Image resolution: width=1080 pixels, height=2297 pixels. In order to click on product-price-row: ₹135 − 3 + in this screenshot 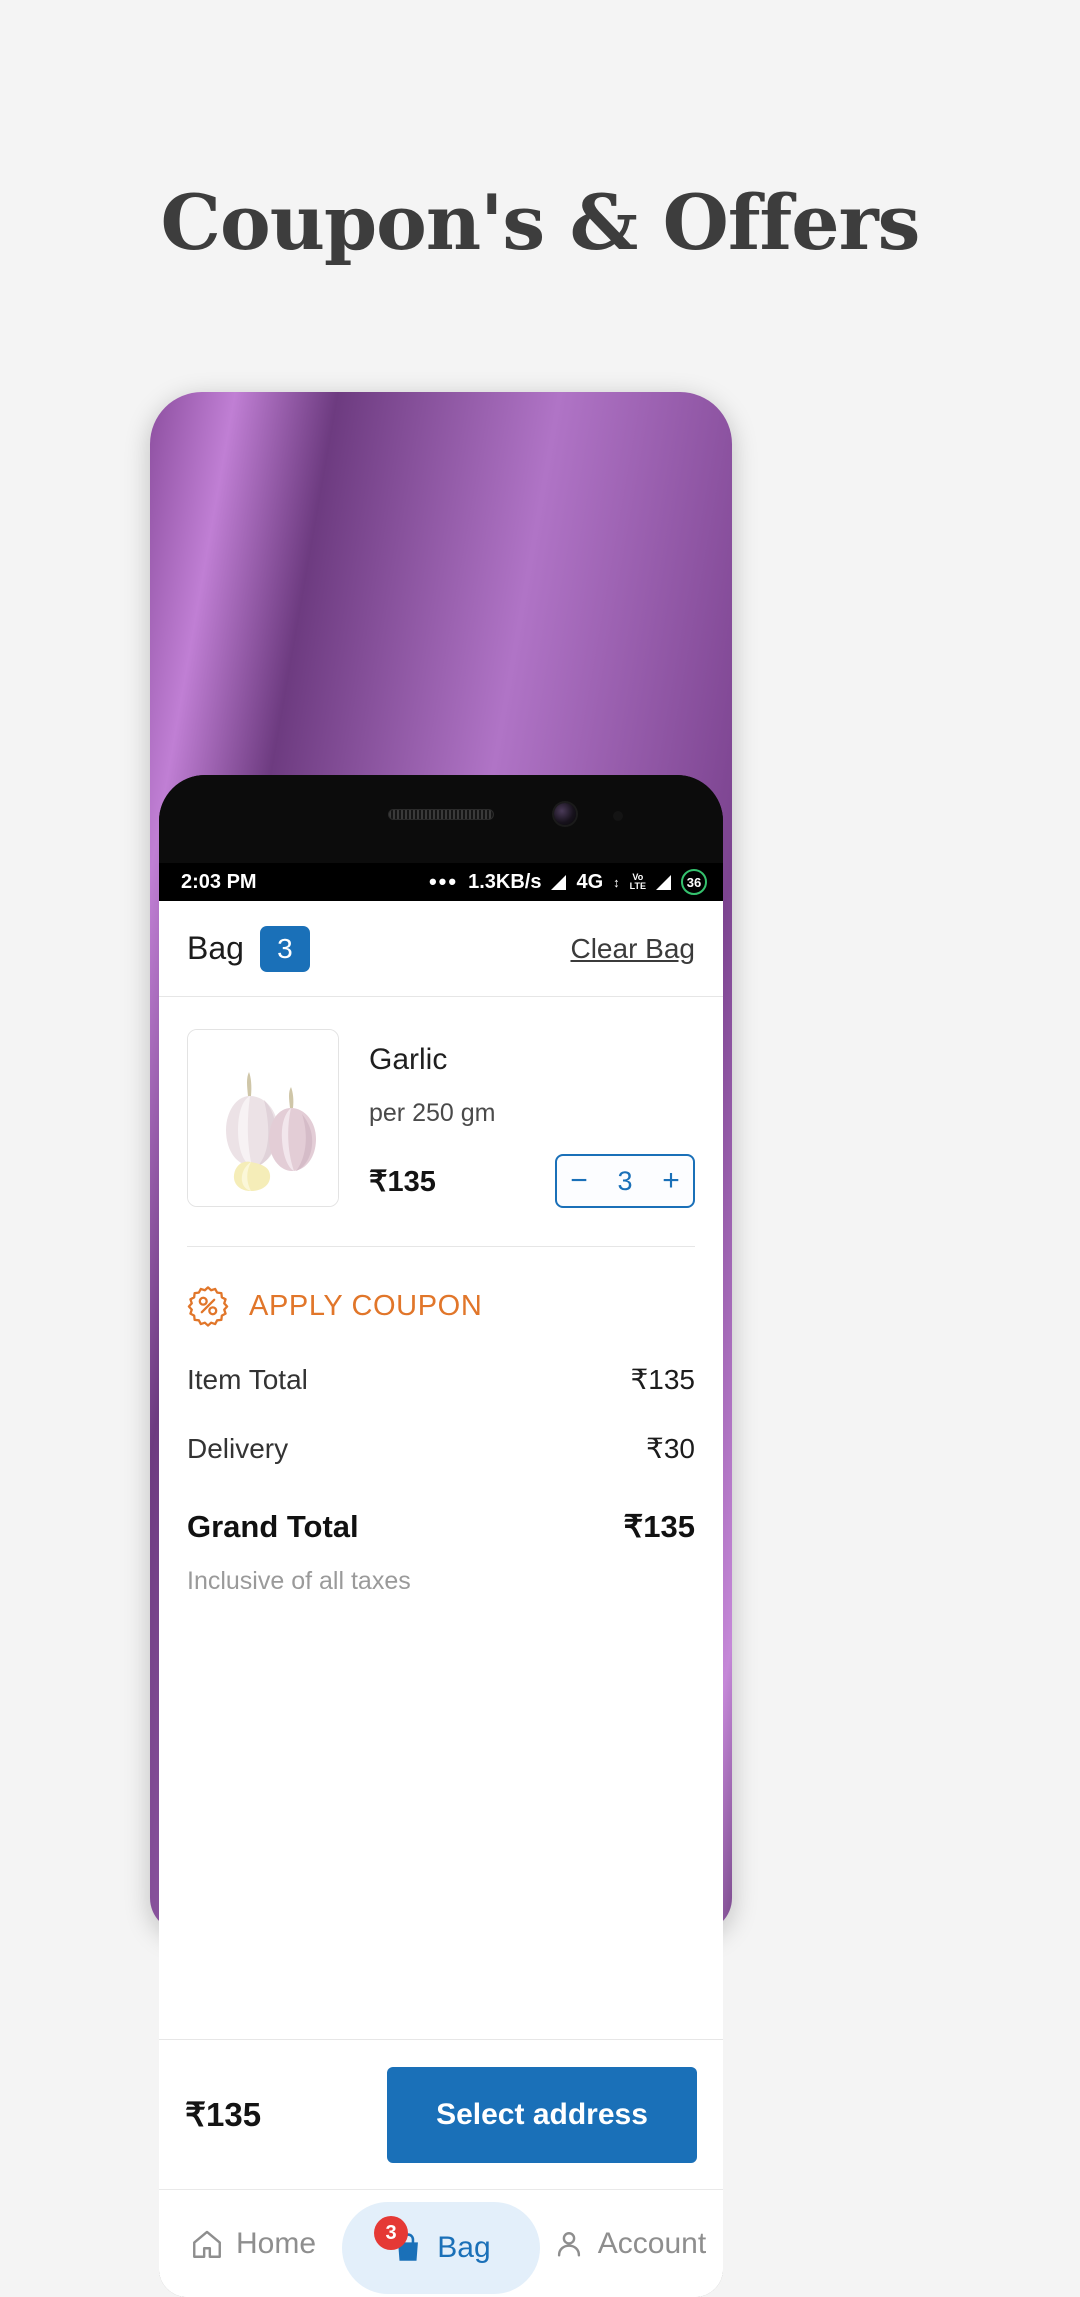, I will do `click(532, 1181)`.